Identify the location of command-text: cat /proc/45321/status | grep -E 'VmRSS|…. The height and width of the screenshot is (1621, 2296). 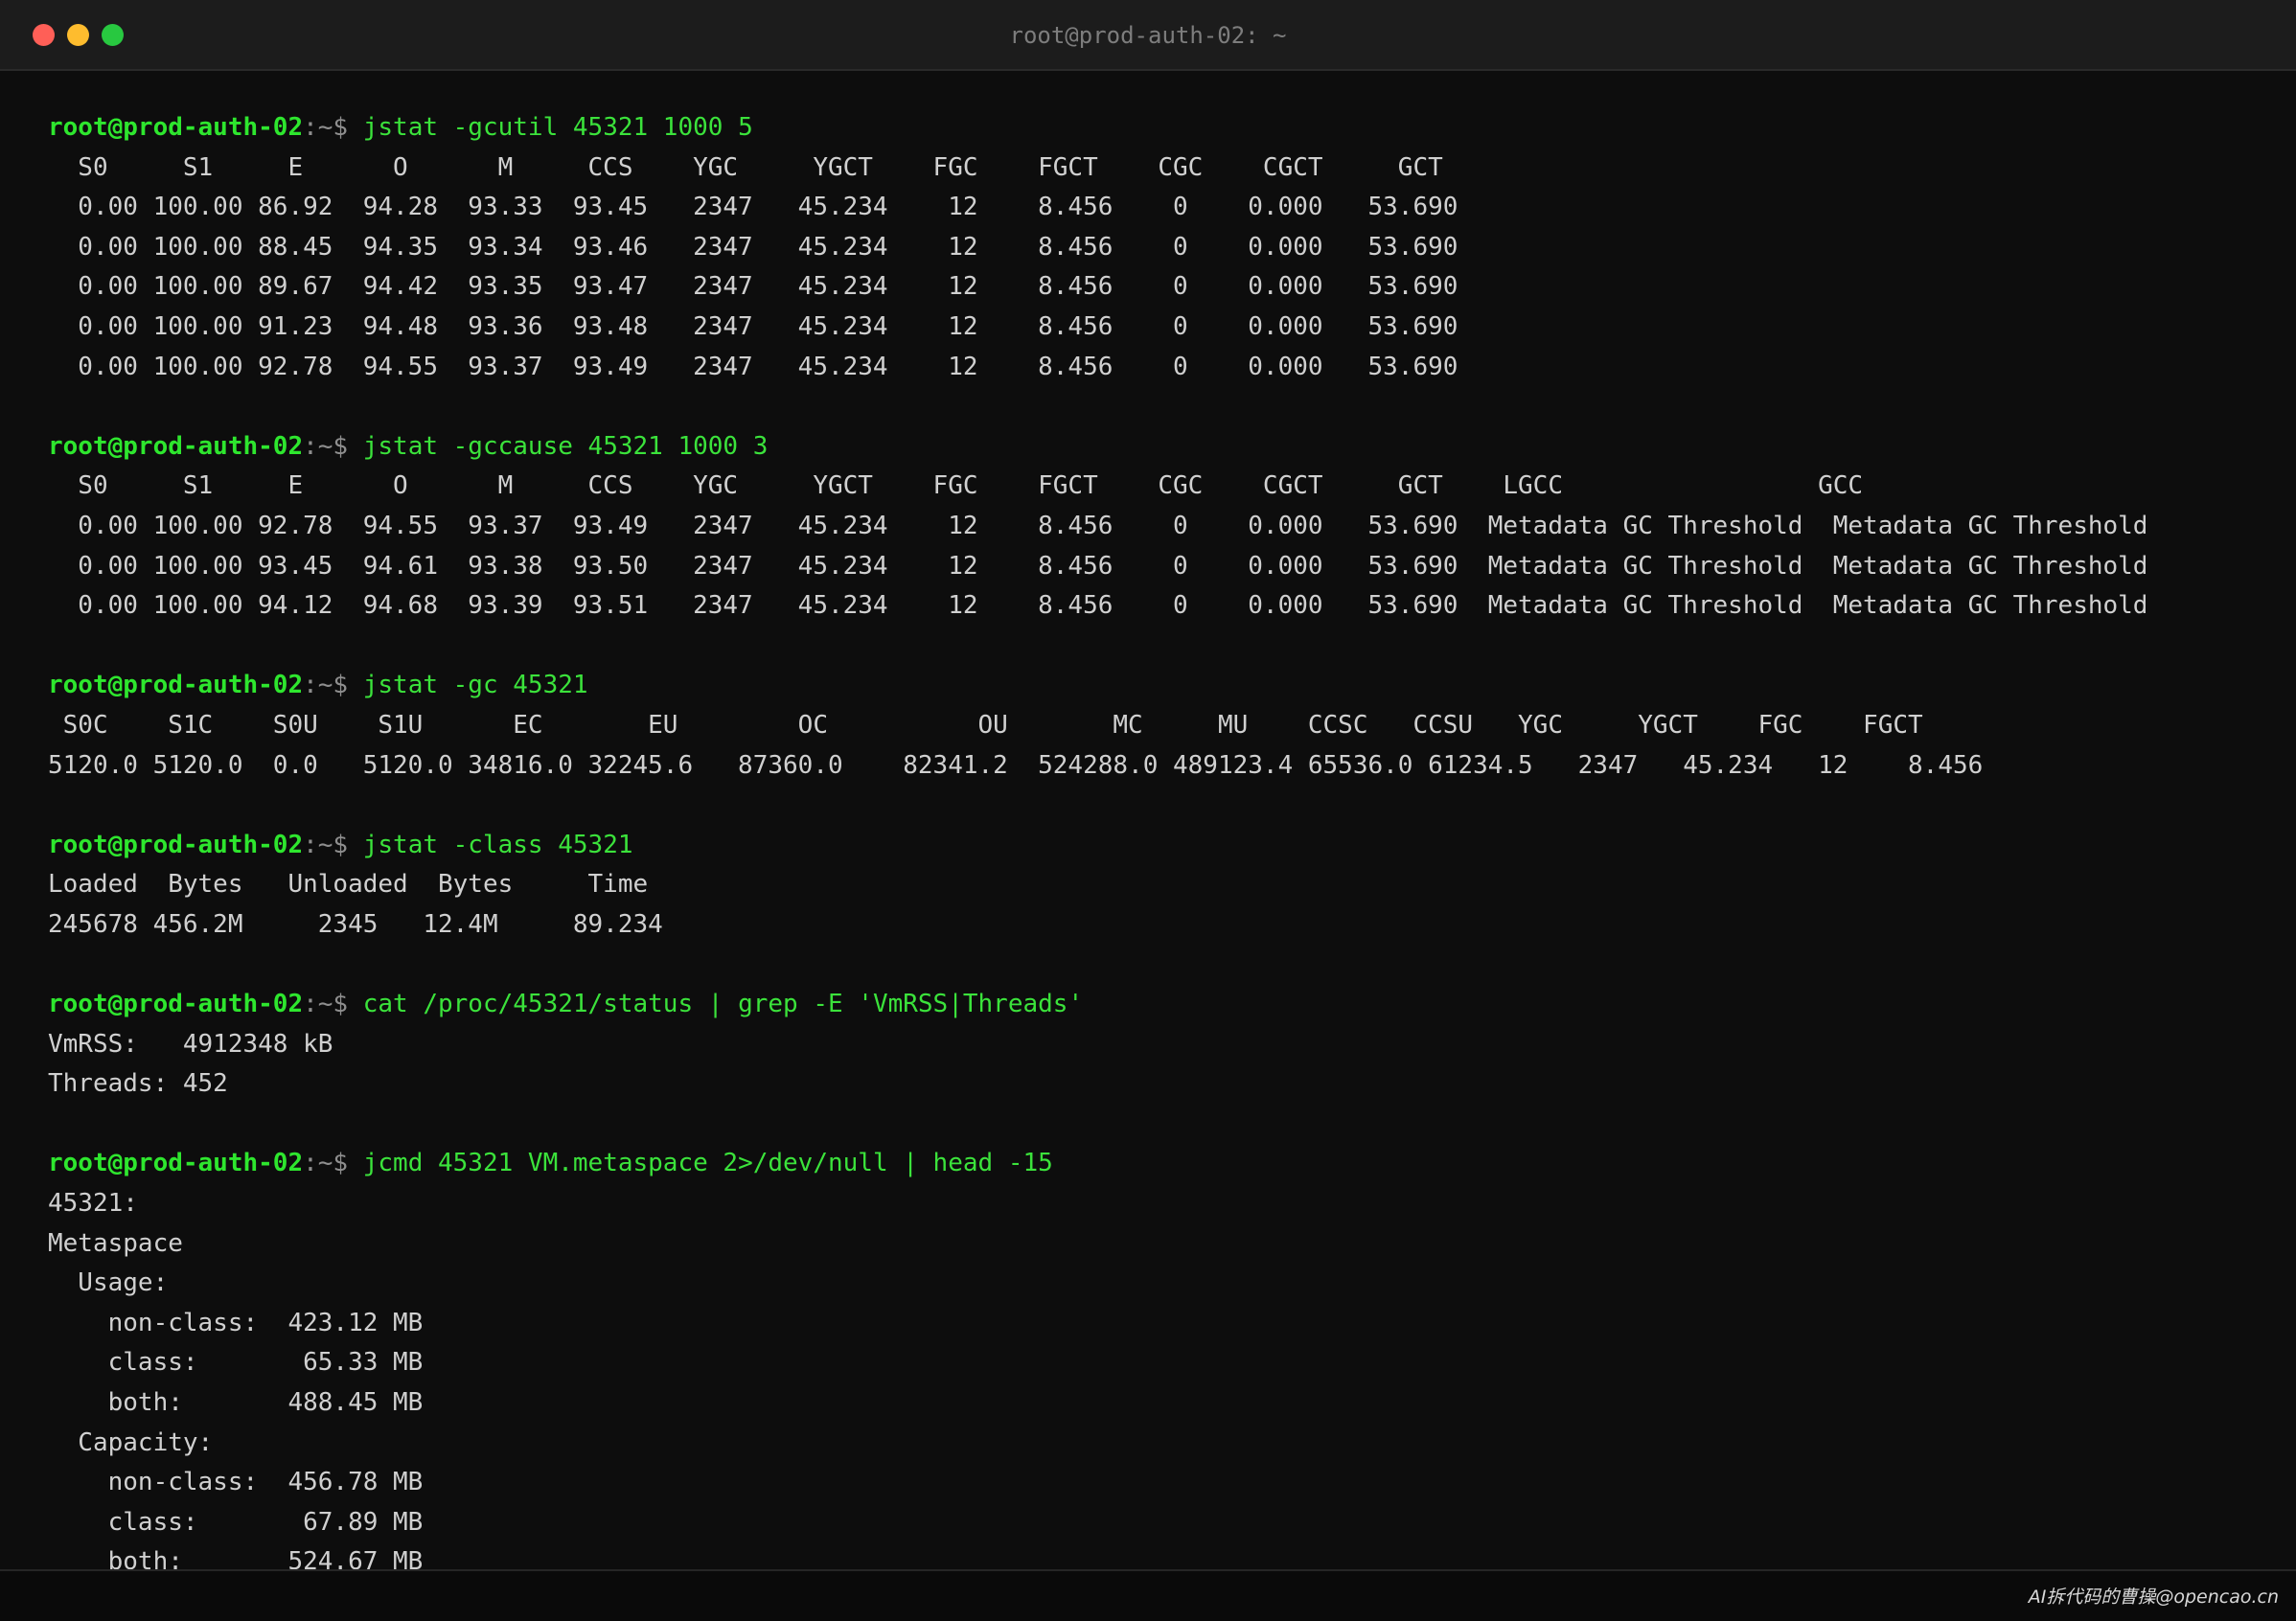
(723, 1004).